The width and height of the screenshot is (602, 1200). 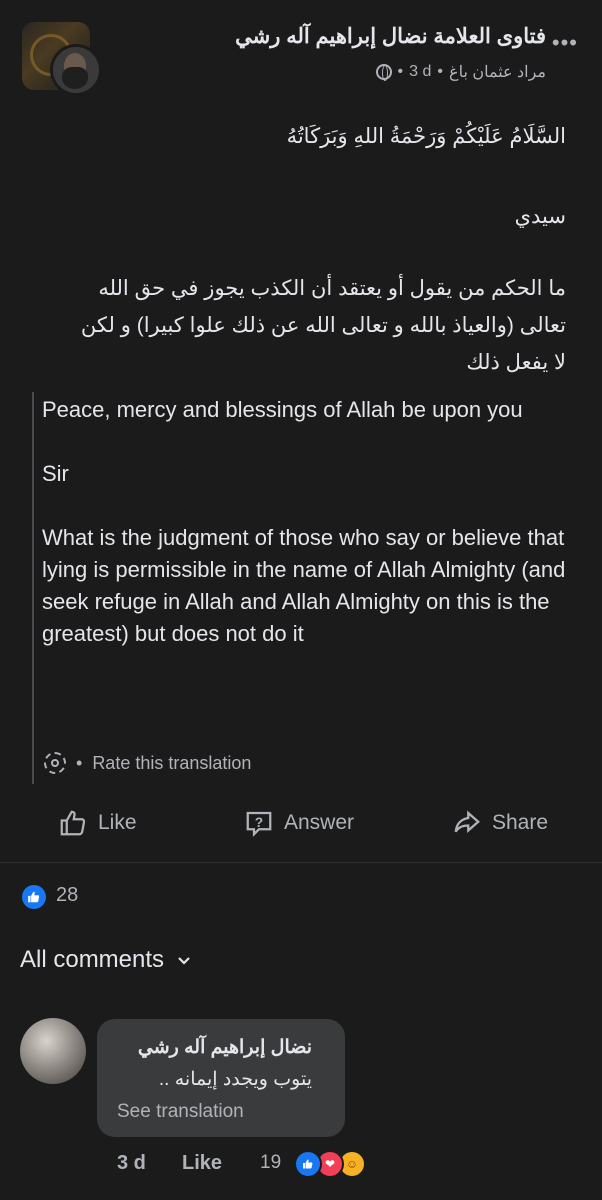 I want to click on group-name: فتاوى العلامة نضال إبراهيم آله رشي, so click(x=390, y=36).